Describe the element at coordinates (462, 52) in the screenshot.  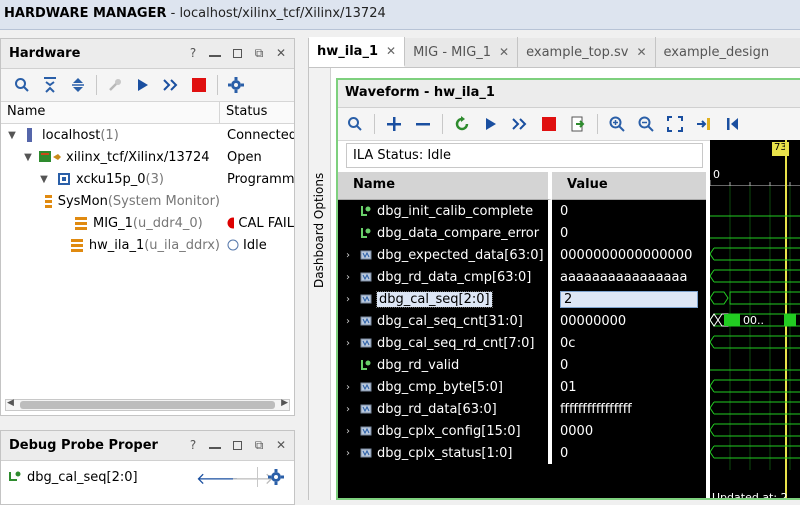
I see `tab-mig: MIG - MIG_1 ✕` at that location.